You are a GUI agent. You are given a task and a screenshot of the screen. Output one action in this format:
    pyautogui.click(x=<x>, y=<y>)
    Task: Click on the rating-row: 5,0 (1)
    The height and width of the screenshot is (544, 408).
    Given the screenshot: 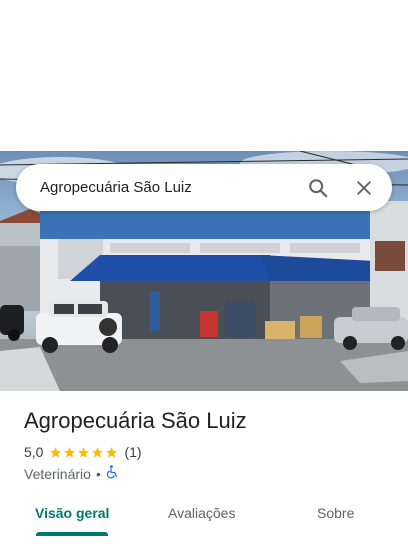 What is the action you would take?
    pyautogui.click(x=83, y=452)
    